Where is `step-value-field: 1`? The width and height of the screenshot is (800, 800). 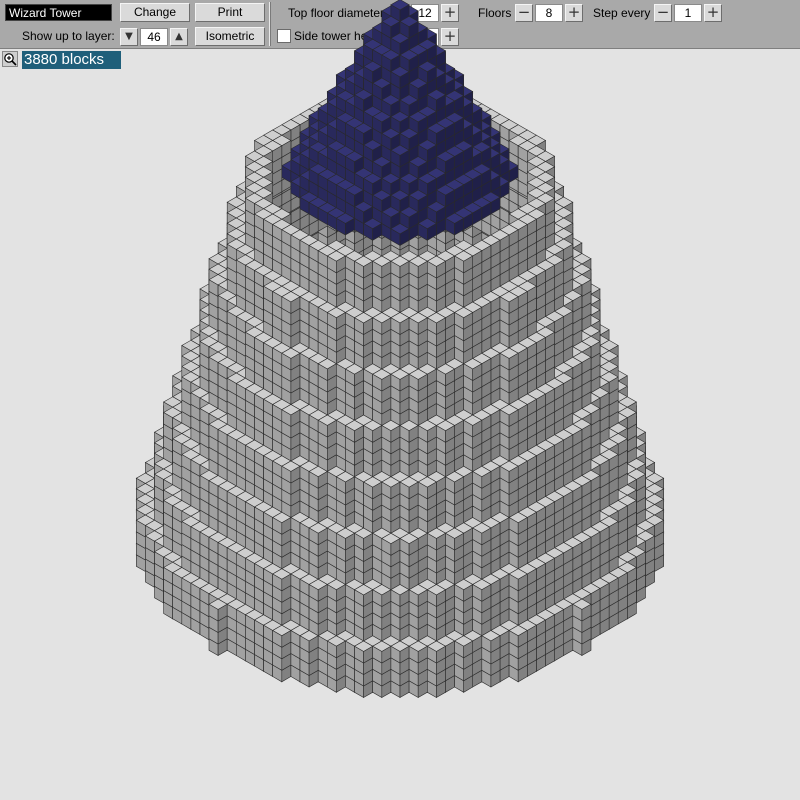
step-value-field: 1 is located at coordinates (688, 13).